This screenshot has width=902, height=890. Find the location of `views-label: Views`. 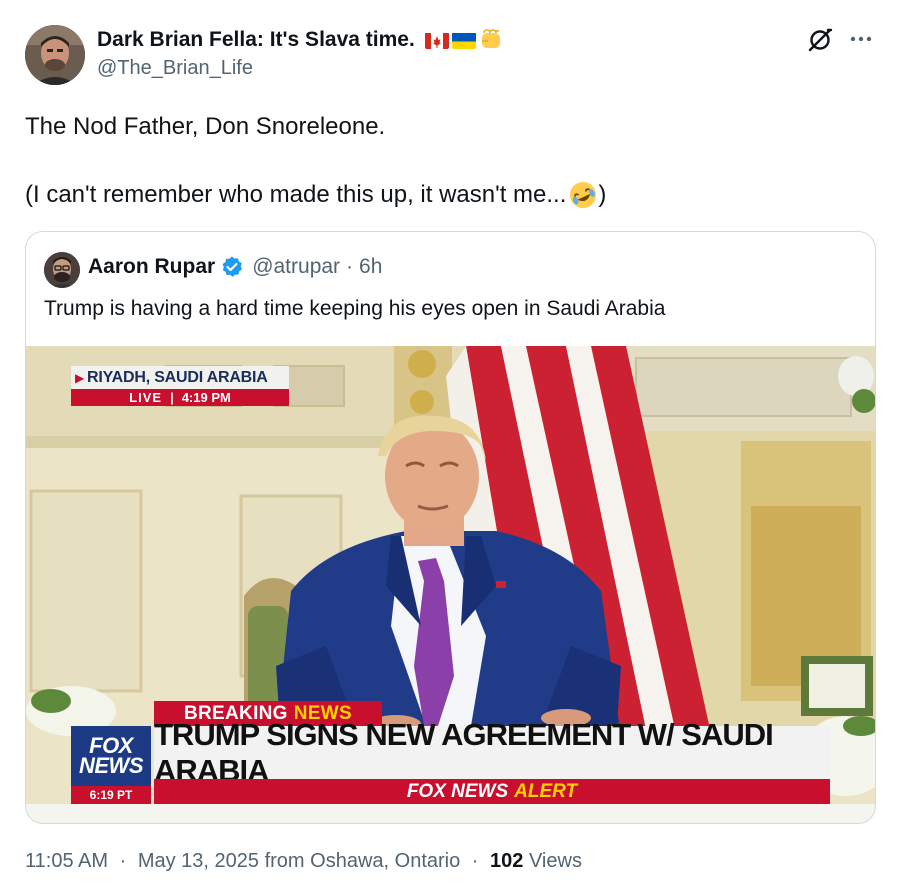

views-label: Views is located at coordinates (555, 861).